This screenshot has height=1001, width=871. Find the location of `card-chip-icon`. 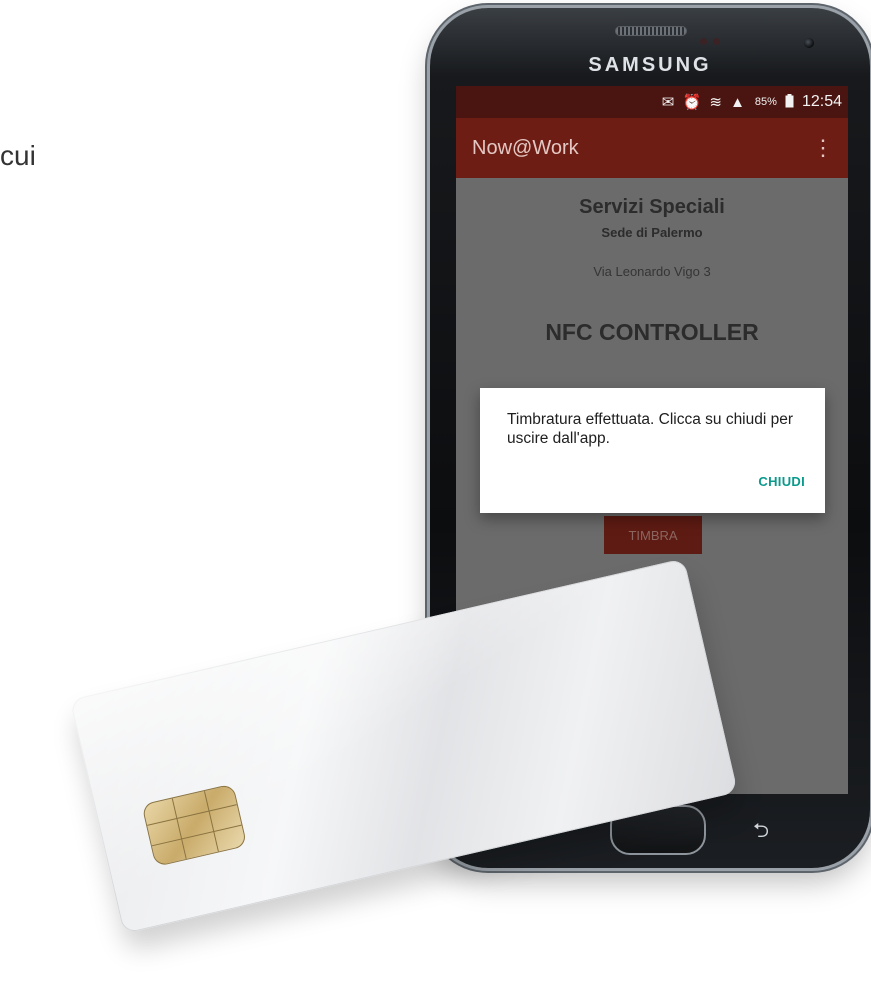

card-chip-icon is located at coordinates (194, 825).